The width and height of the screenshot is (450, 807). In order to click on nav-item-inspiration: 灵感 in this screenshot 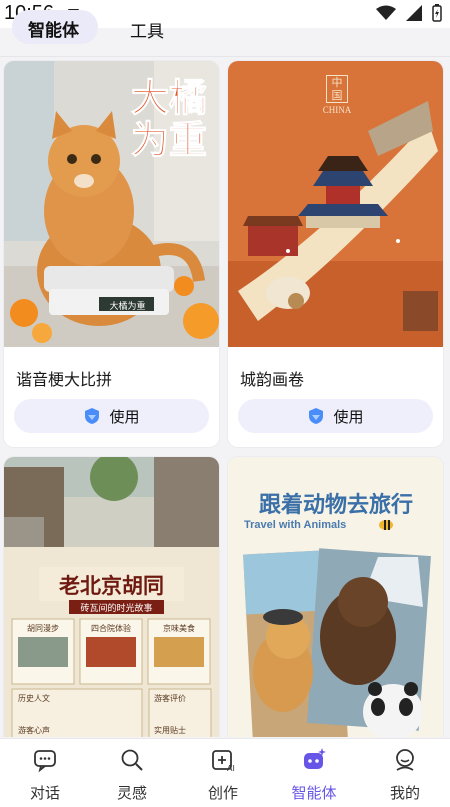, I will do `click(132, 773)`.